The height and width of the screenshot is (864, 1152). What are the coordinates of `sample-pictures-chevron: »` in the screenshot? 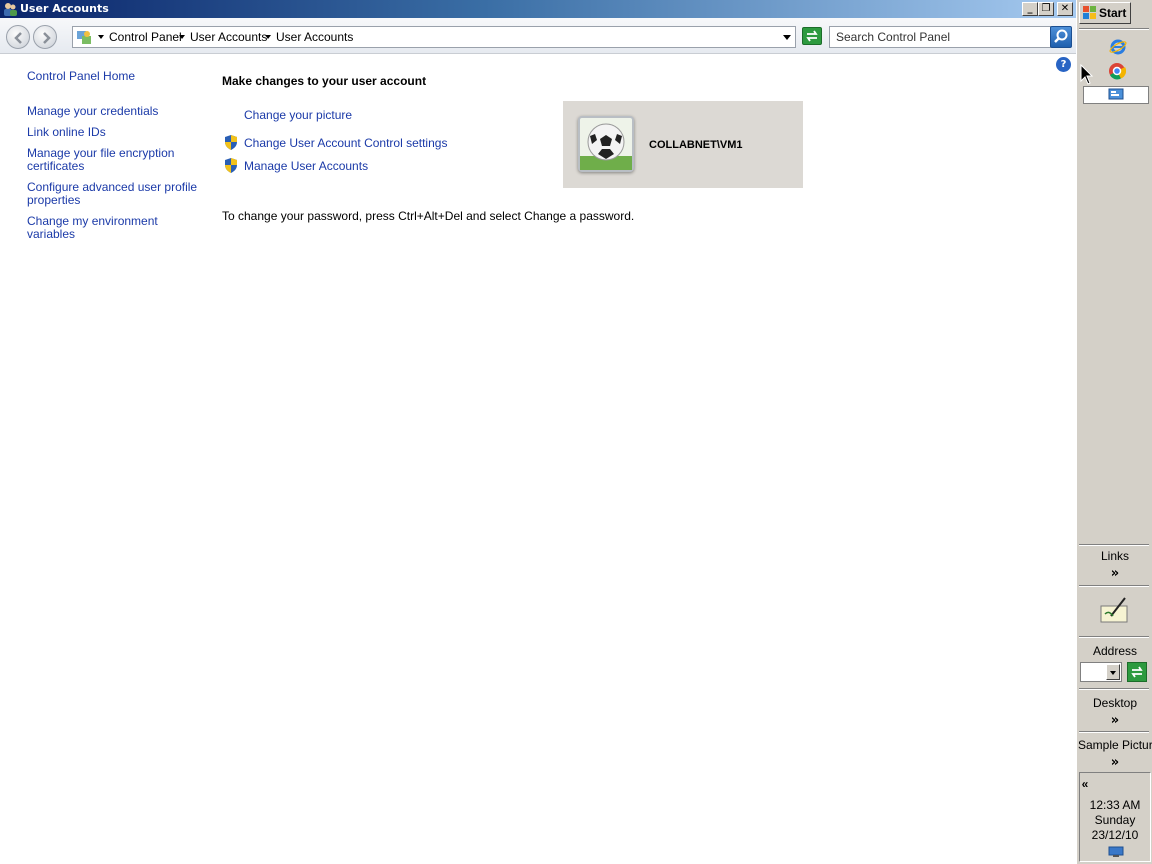 It's located at (1114, 762).